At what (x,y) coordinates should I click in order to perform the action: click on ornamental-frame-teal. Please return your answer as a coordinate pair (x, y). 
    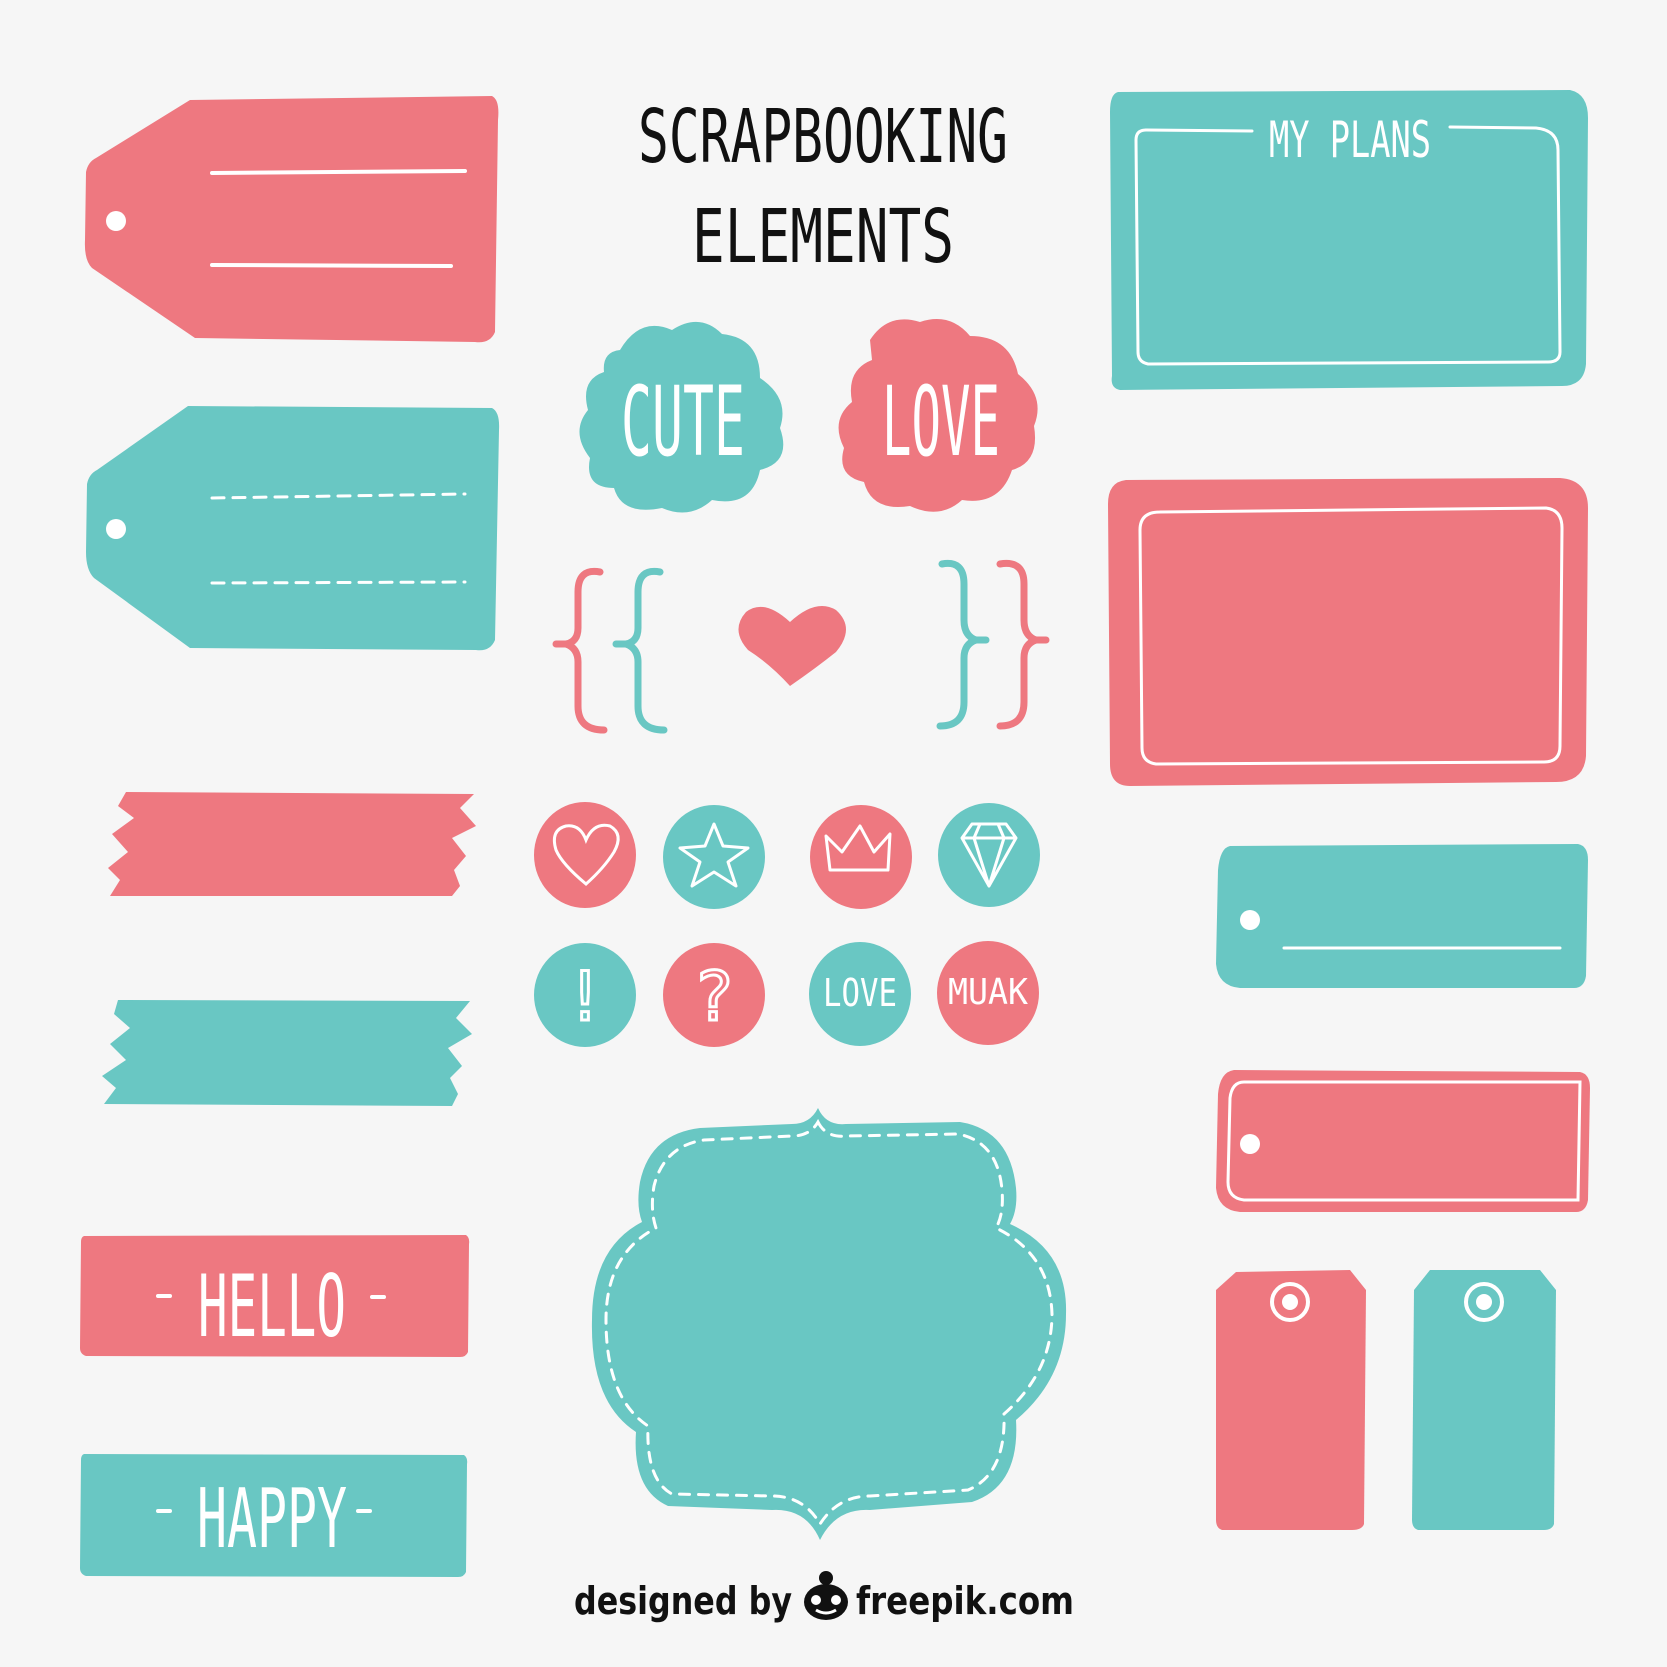
    Looking at the image, I should click on (829, 1324).